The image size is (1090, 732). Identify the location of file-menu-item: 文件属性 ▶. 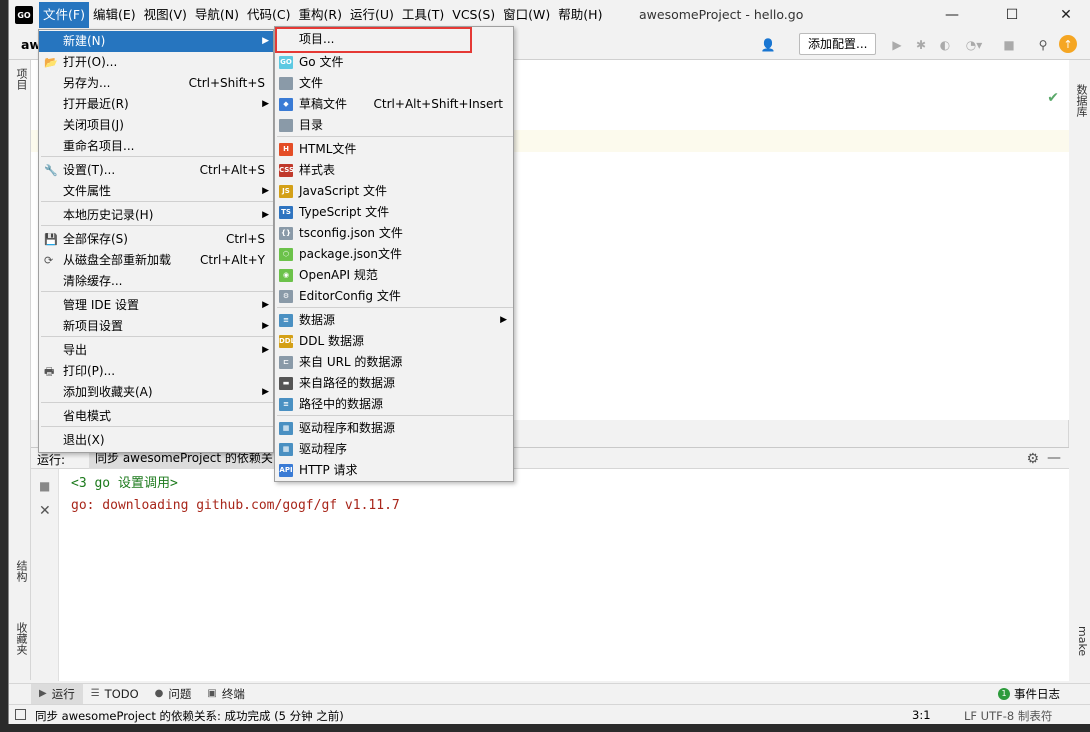
(156, 191).